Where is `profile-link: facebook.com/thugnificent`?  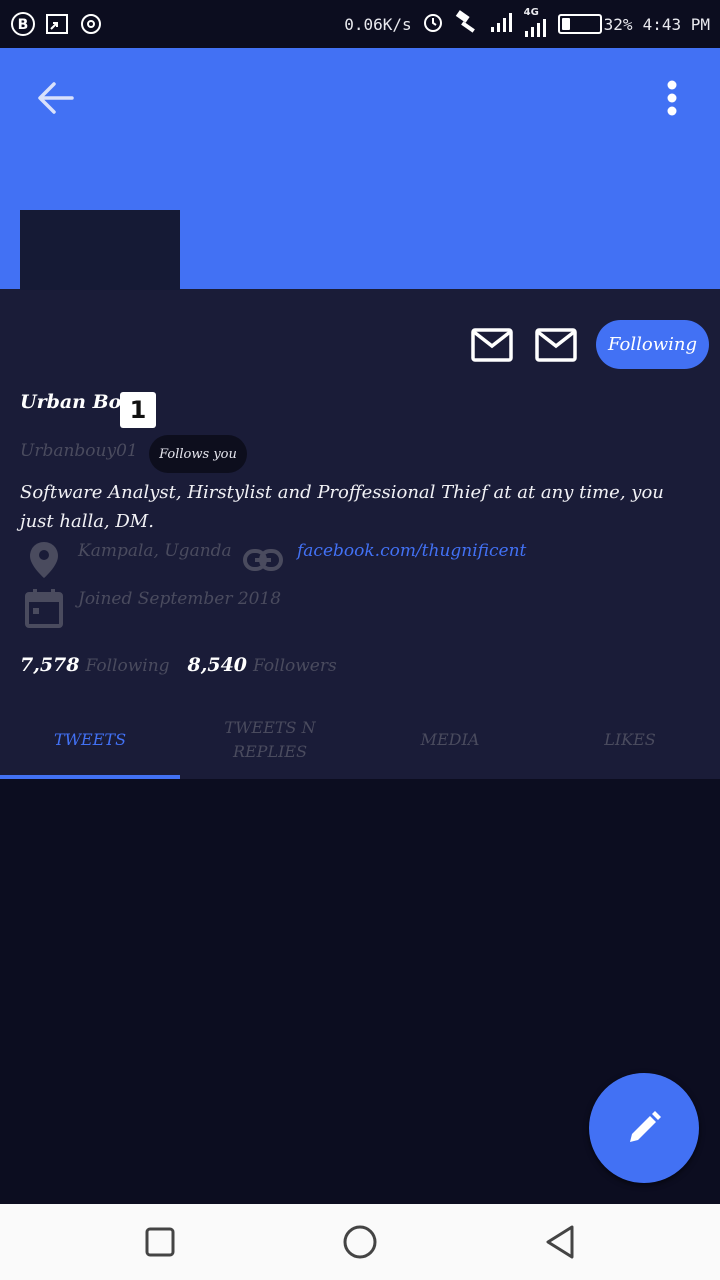
profile-link: facebook.com/thugnificent is located at coordinates (411, 551).